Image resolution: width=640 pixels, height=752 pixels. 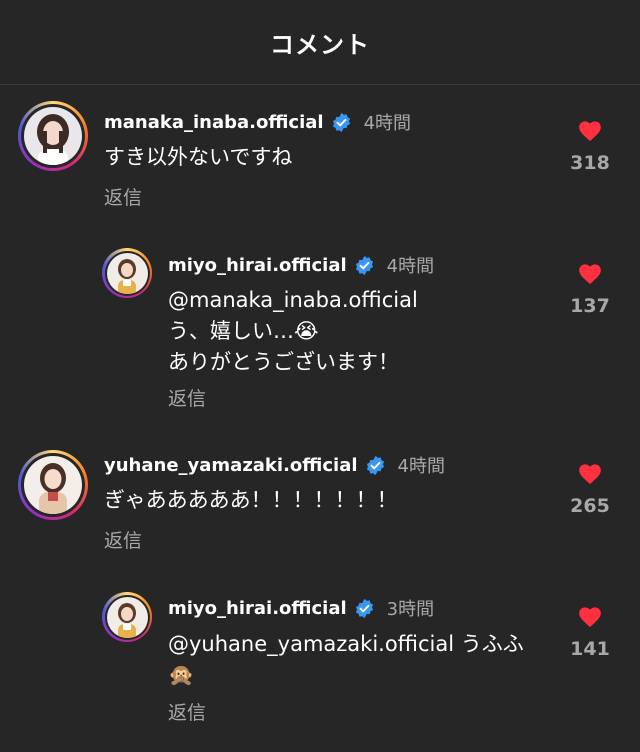 I want to click on page-title: コメント, so click(x=320, y=44).